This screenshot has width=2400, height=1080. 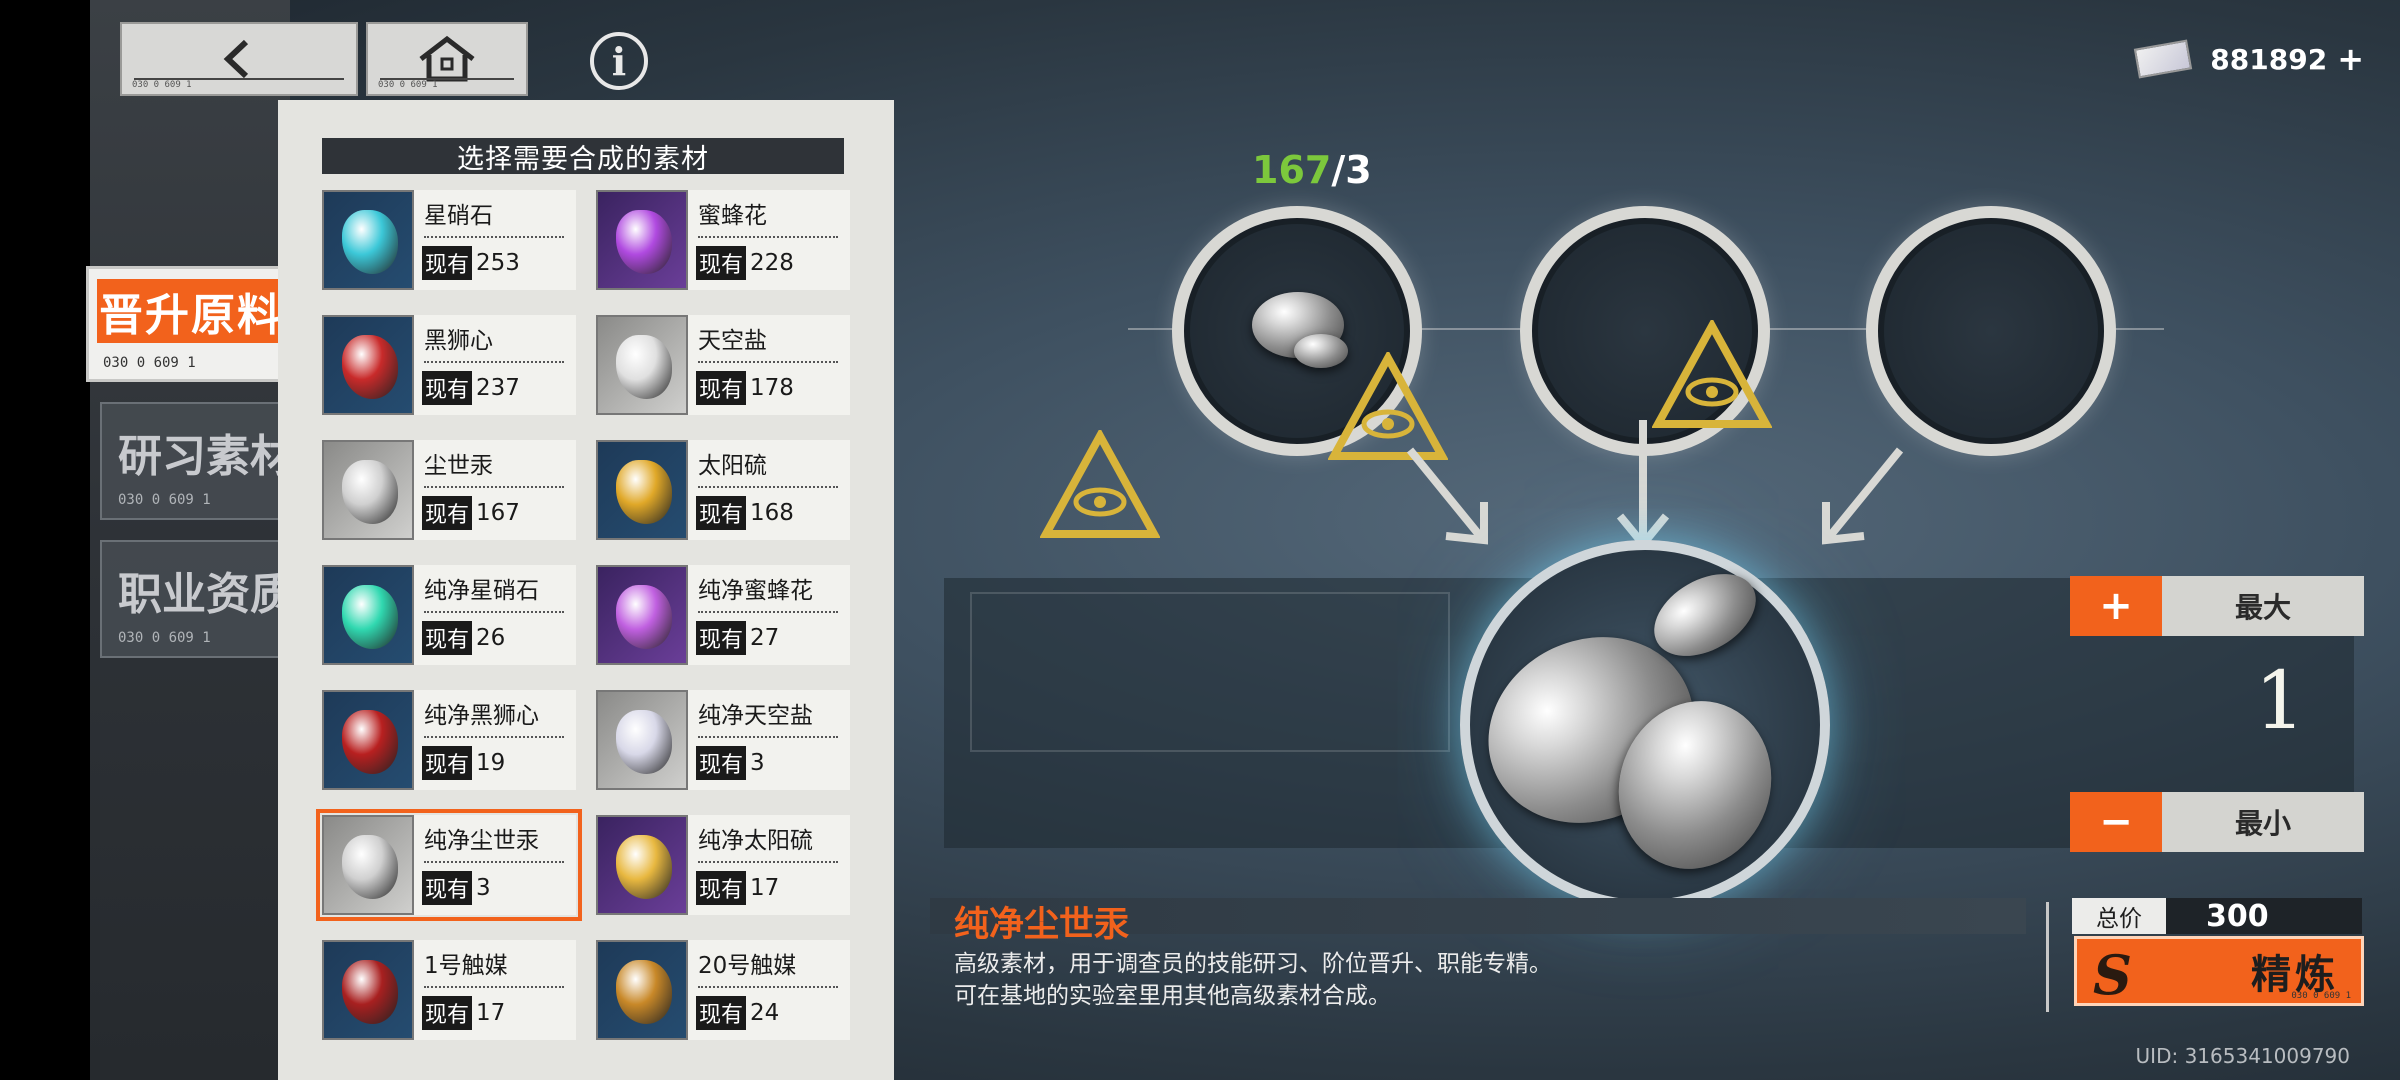 I want to click on material-count: 现有 253, so click(x=471, y=263).